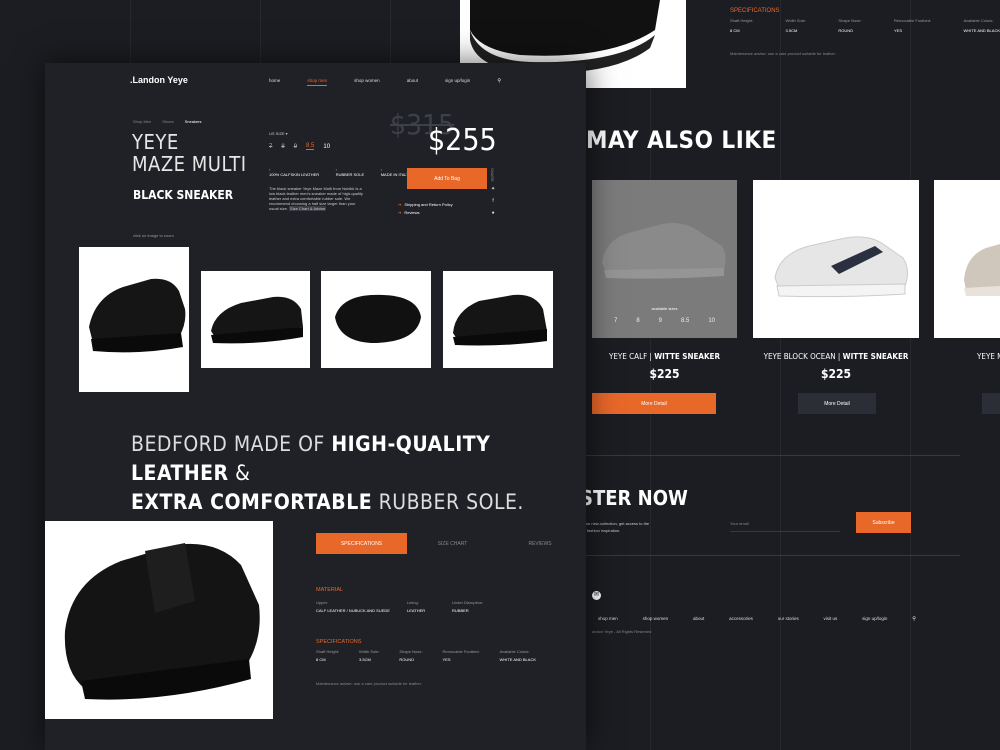 This screenshot has width=1000, height=750. I want to click on product-card-1-name: YEYE CALF | WITTE SNEAKER, so click(664, 356).